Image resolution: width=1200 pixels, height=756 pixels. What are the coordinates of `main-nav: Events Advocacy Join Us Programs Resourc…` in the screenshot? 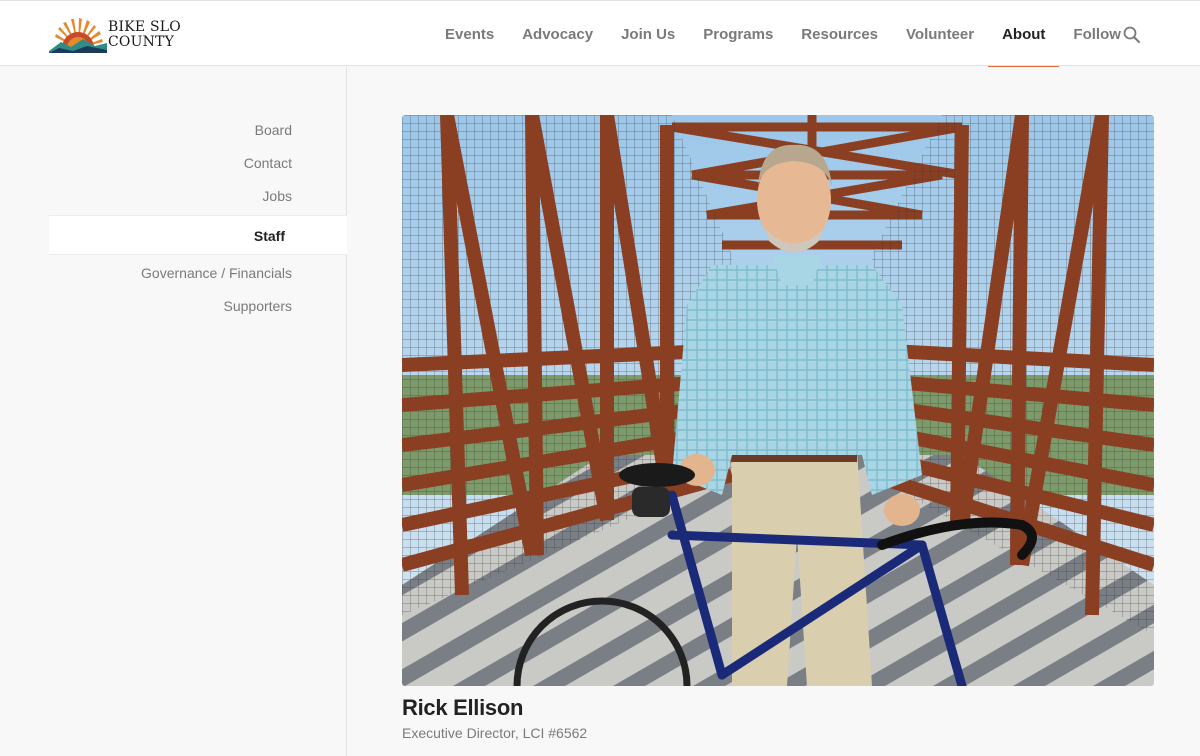 It's located at (783, 34).